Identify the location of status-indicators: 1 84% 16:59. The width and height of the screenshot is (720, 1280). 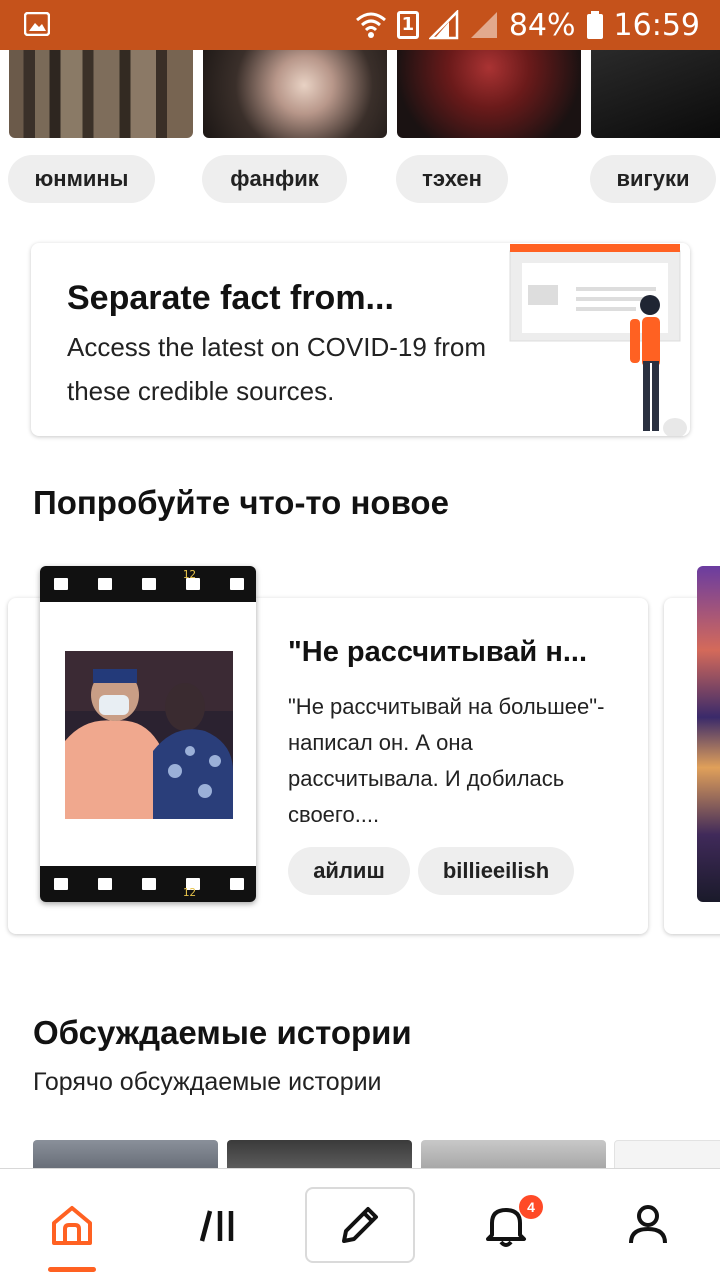
(527, 25).